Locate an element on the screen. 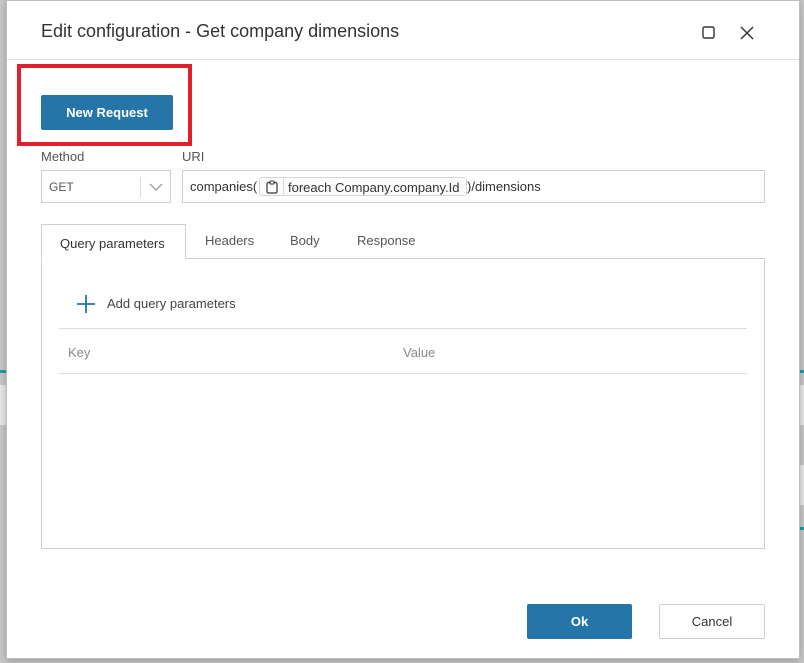 The image size is (804, 663). method-value: GET is located at coordinates (61, 187).